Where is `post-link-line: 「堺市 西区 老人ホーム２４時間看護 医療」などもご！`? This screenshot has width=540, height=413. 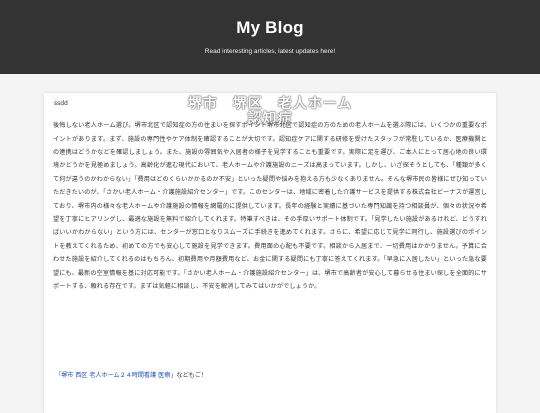 post-link-line: 「堺市 西区 老人ホーム２４時間看護 医療」などもご！ is located at coordinates (131, 374).